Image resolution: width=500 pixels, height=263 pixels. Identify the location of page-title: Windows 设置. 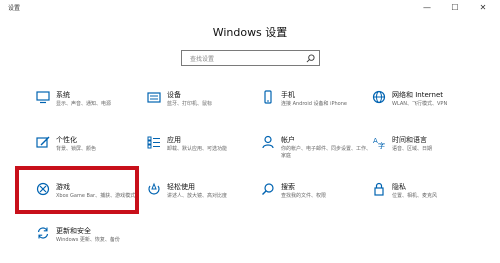
(250, 32).